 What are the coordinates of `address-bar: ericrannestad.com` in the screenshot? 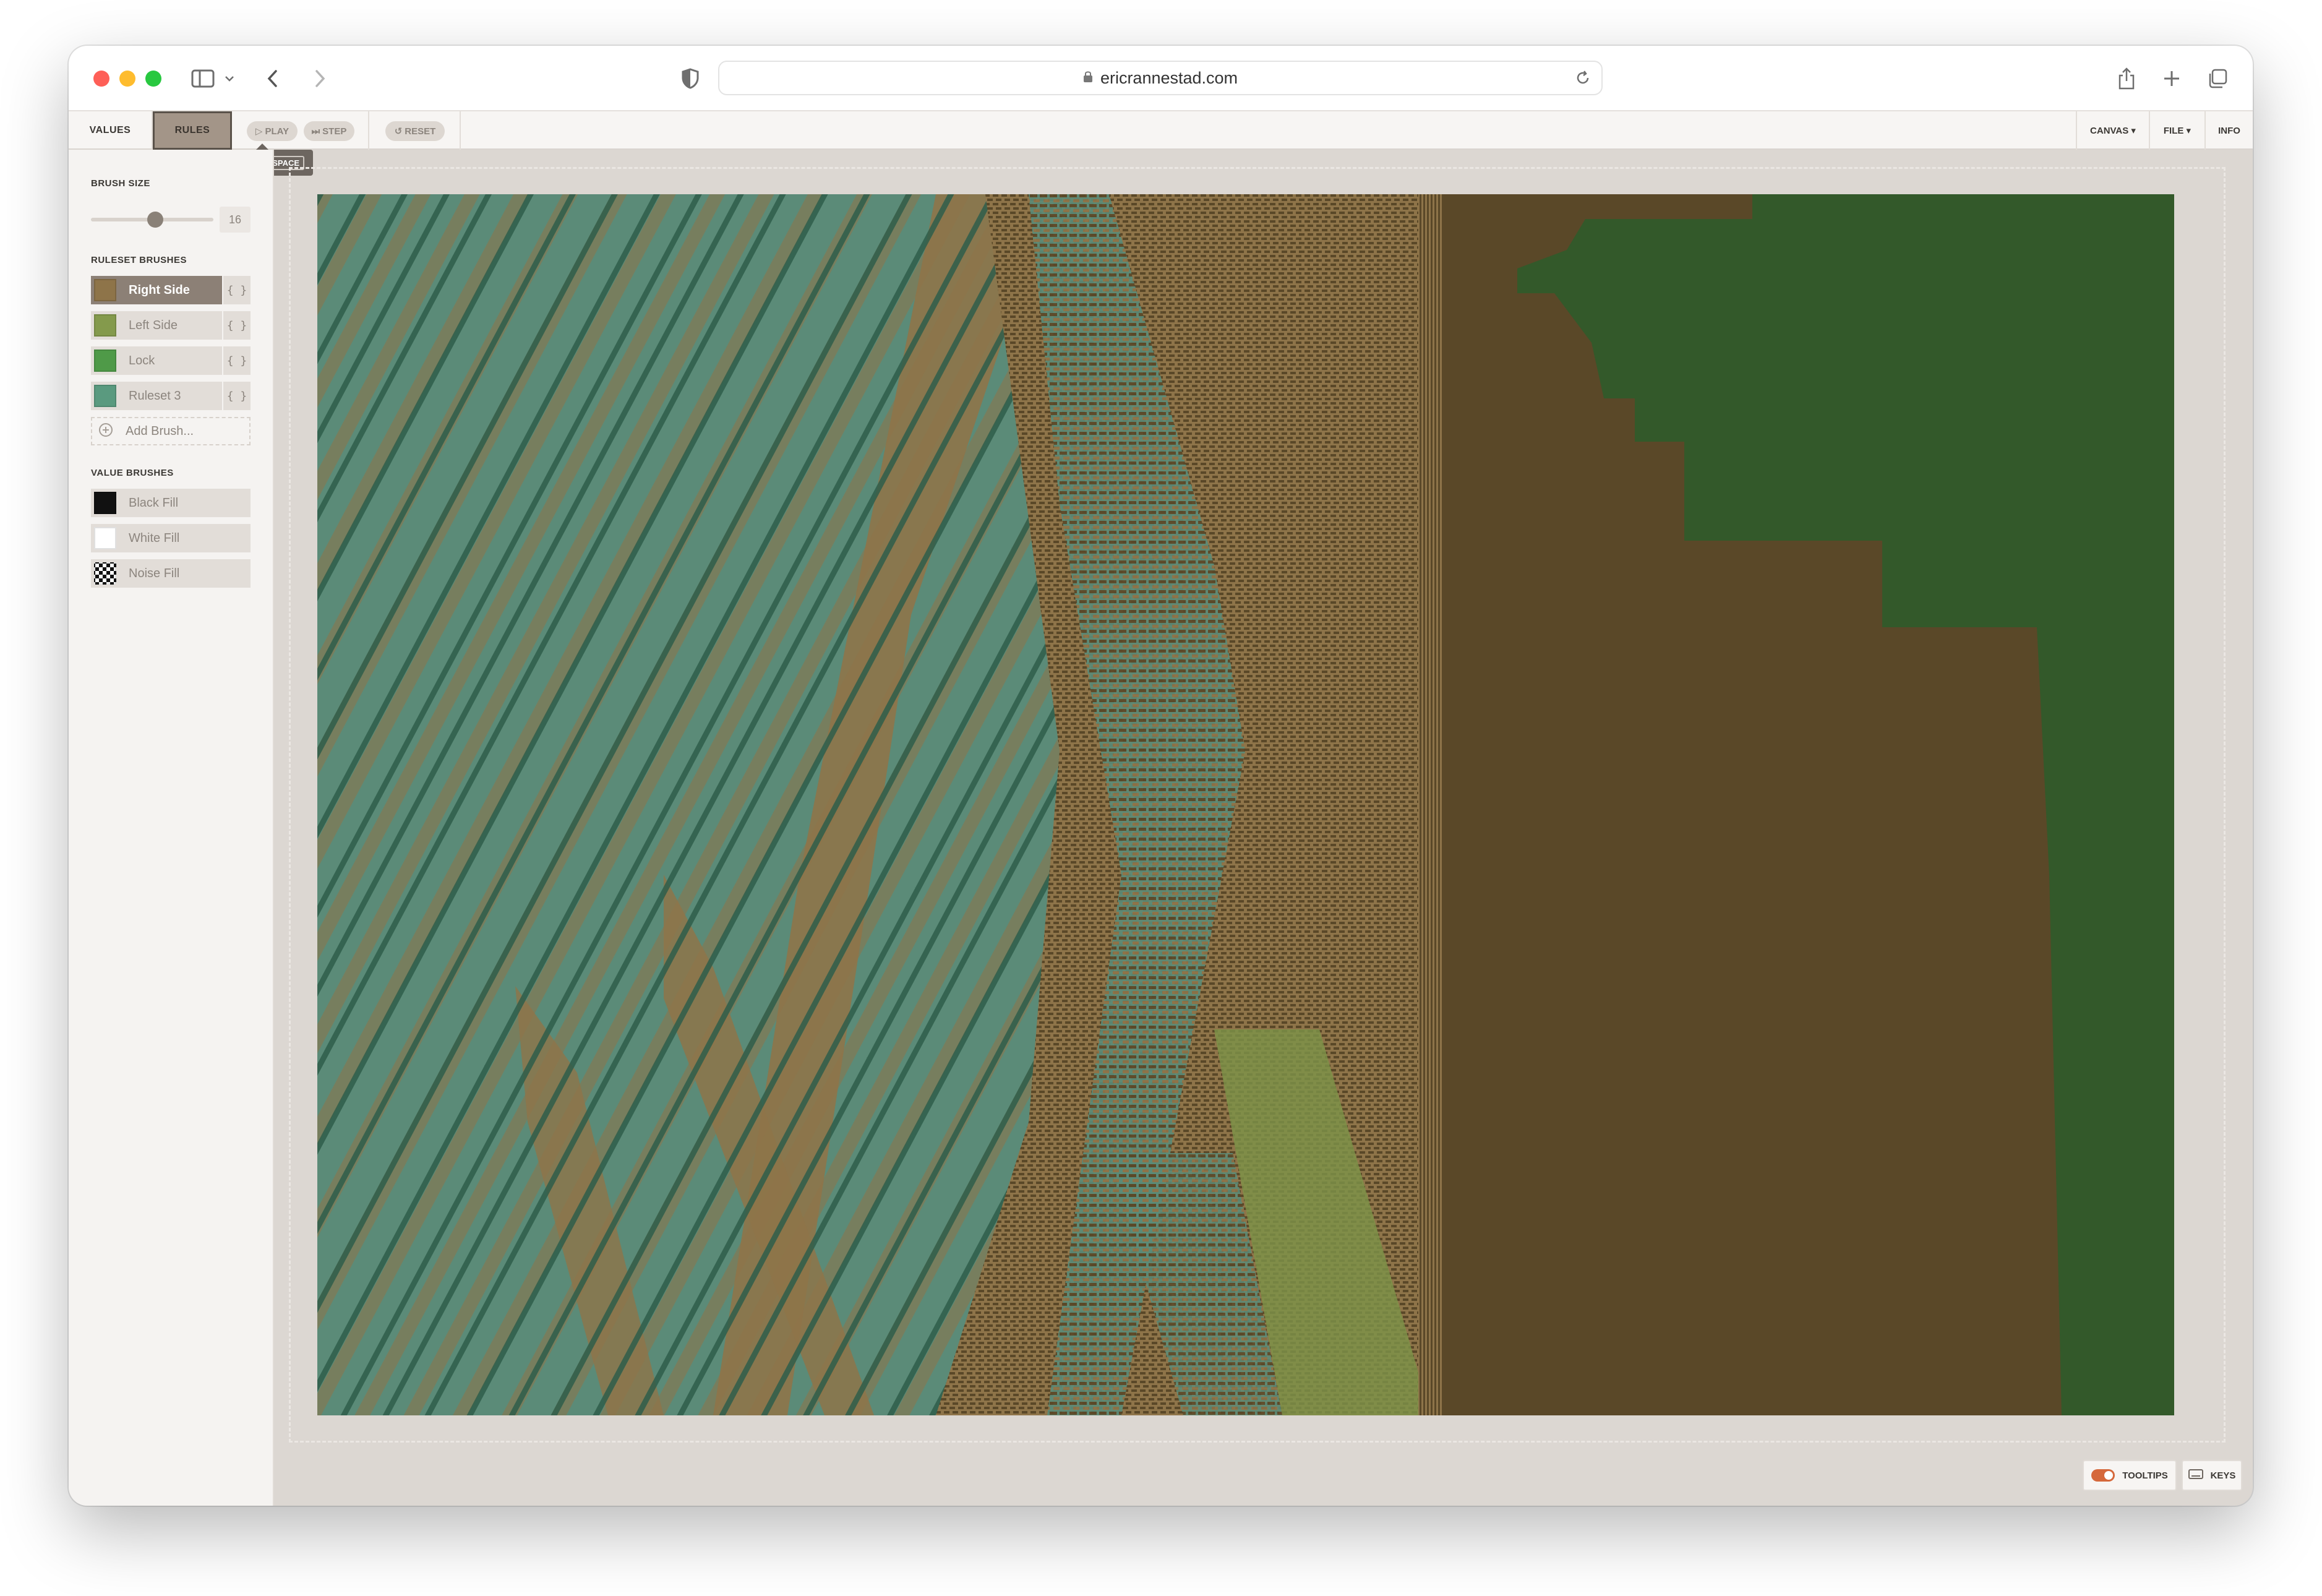 It's located at (1160, 78).